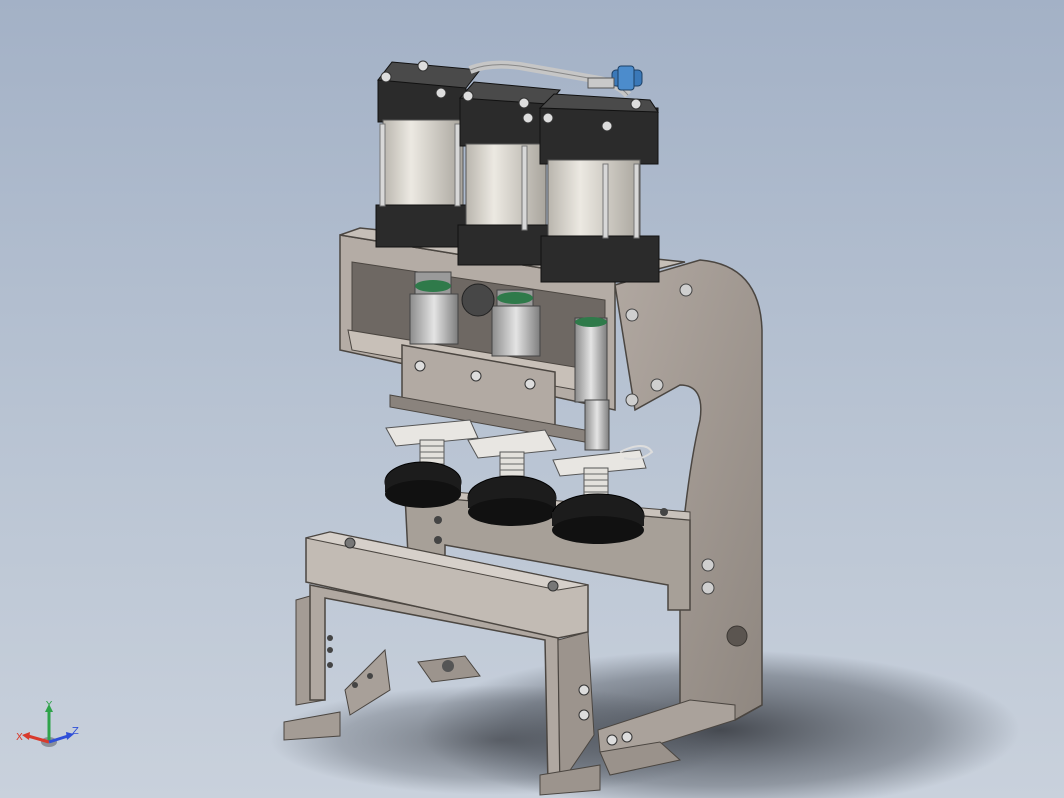  Describe the element at coordinates (26, 736) in the screenshot. I see `x-axis-head` at that location.